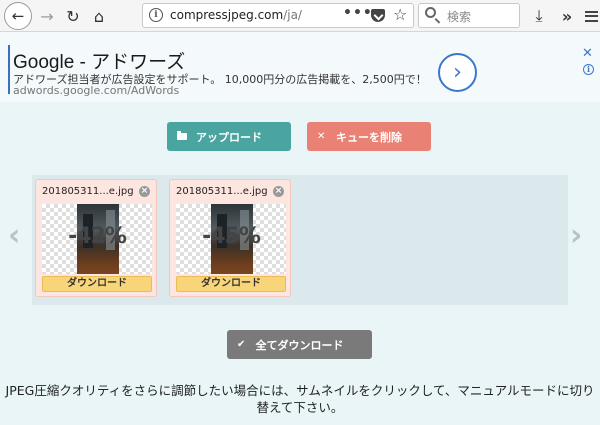  I want to click on upload-label: アップロード, so click(229, 137).